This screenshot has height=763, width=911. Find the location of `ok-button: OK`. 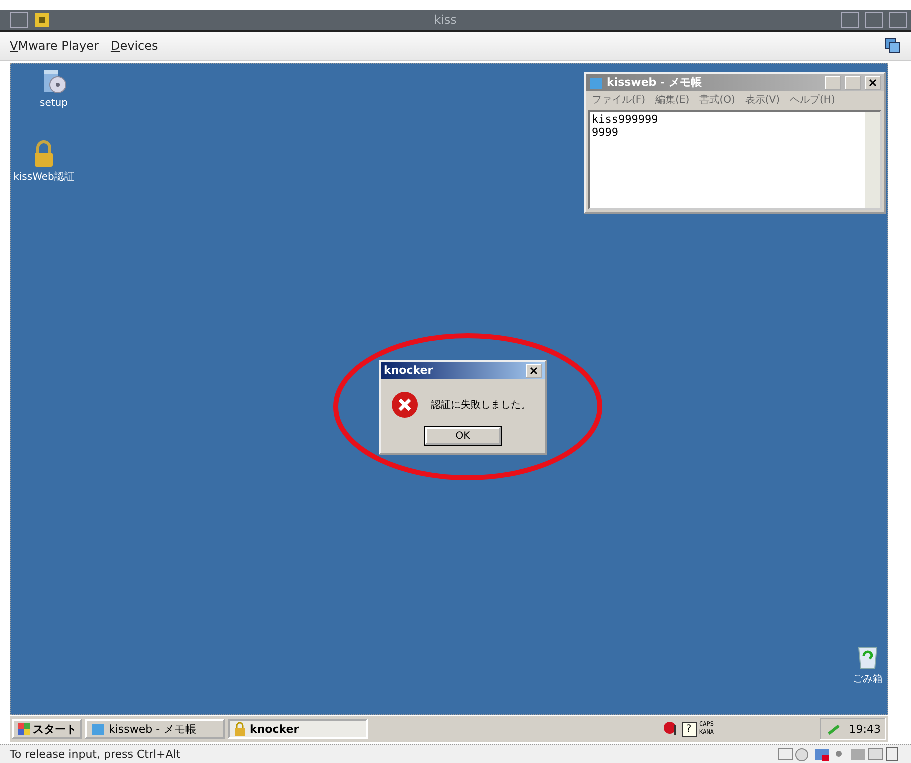

ok-button: OK is located at coordinates (463, 436).